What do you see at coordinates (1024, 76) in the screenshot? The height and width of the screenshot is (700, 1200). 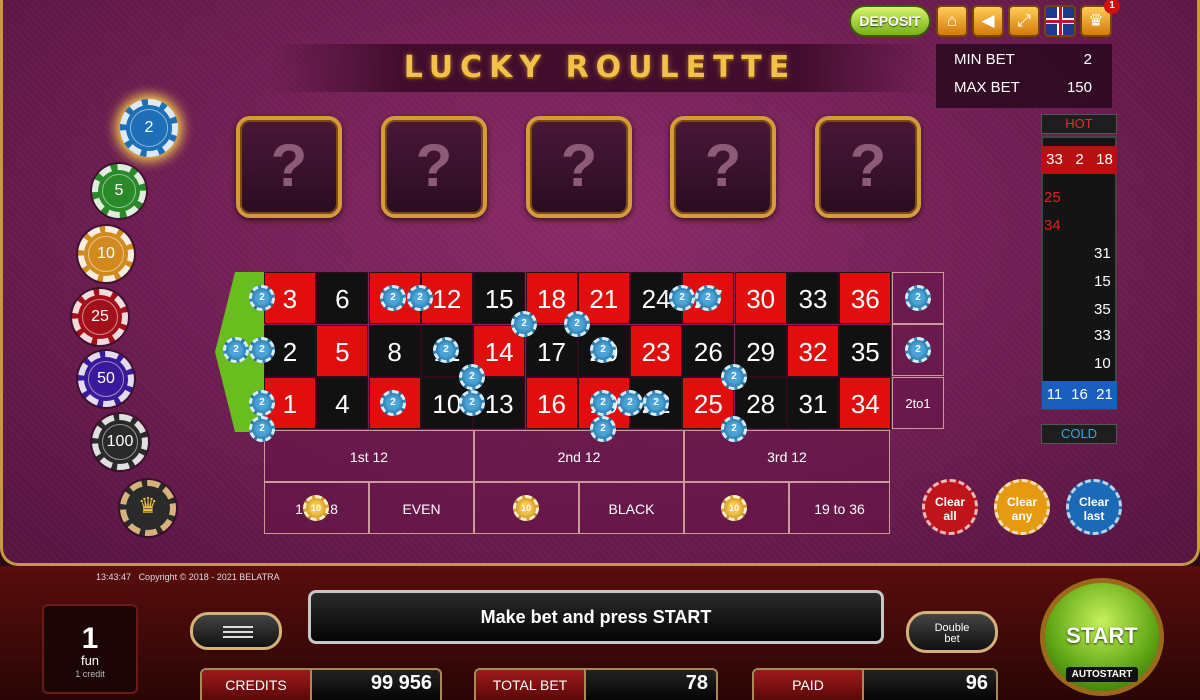 I see `bet-limits: MIN BET 2 MAX BET 150` at bounding box center [1024, 76].